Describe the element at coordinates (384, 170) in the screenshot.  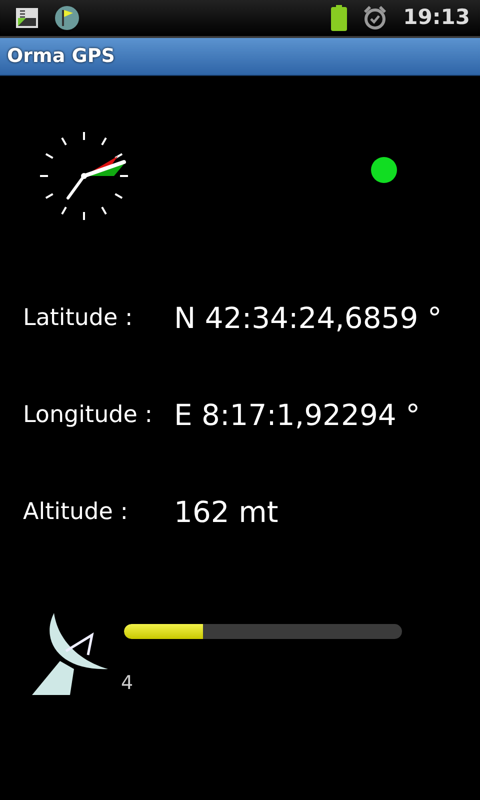
I see `gps-status-dot` at that location.